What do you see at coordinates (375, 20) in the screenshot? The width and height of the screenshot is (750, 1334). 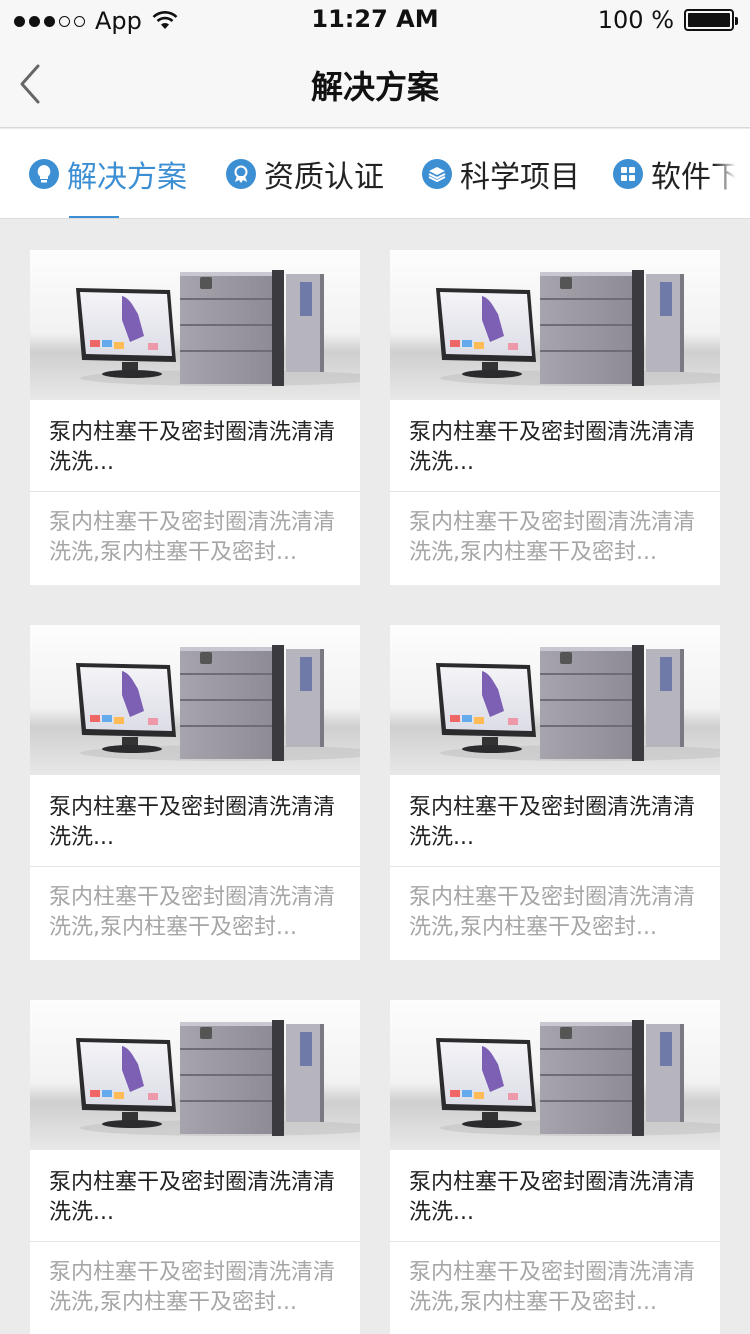 I see `status-bar: App 11:27 AM 100 %` at bounding box center [375, 20].